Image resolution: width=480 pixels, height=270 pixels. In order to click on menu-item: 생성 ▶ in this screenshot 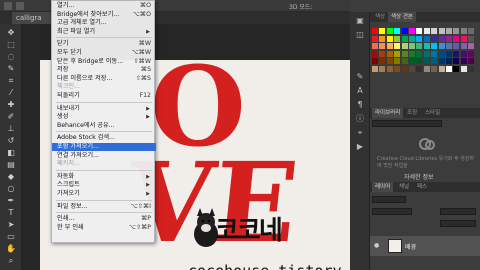, I will do `click(104, 117)`.